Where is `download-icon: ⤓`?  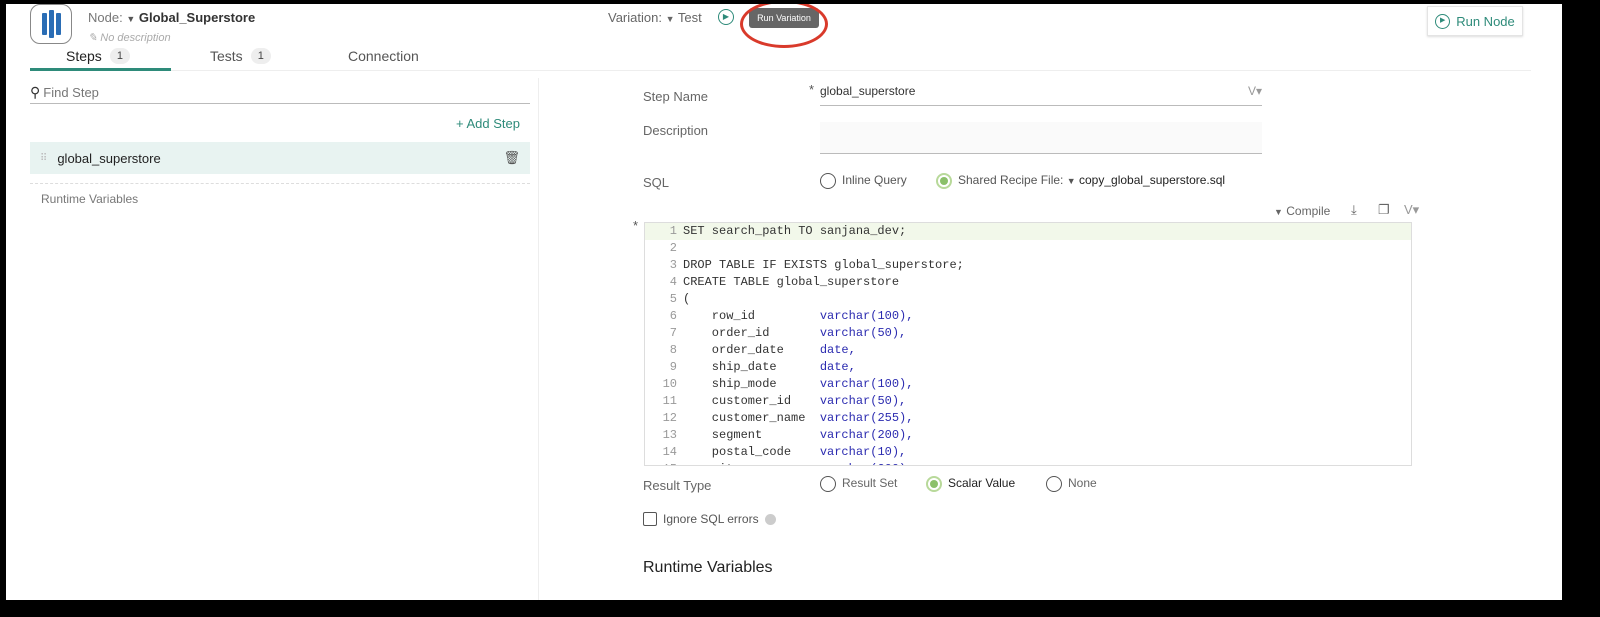 download-icon: ⤓ is located at coordinates (1354, 210).